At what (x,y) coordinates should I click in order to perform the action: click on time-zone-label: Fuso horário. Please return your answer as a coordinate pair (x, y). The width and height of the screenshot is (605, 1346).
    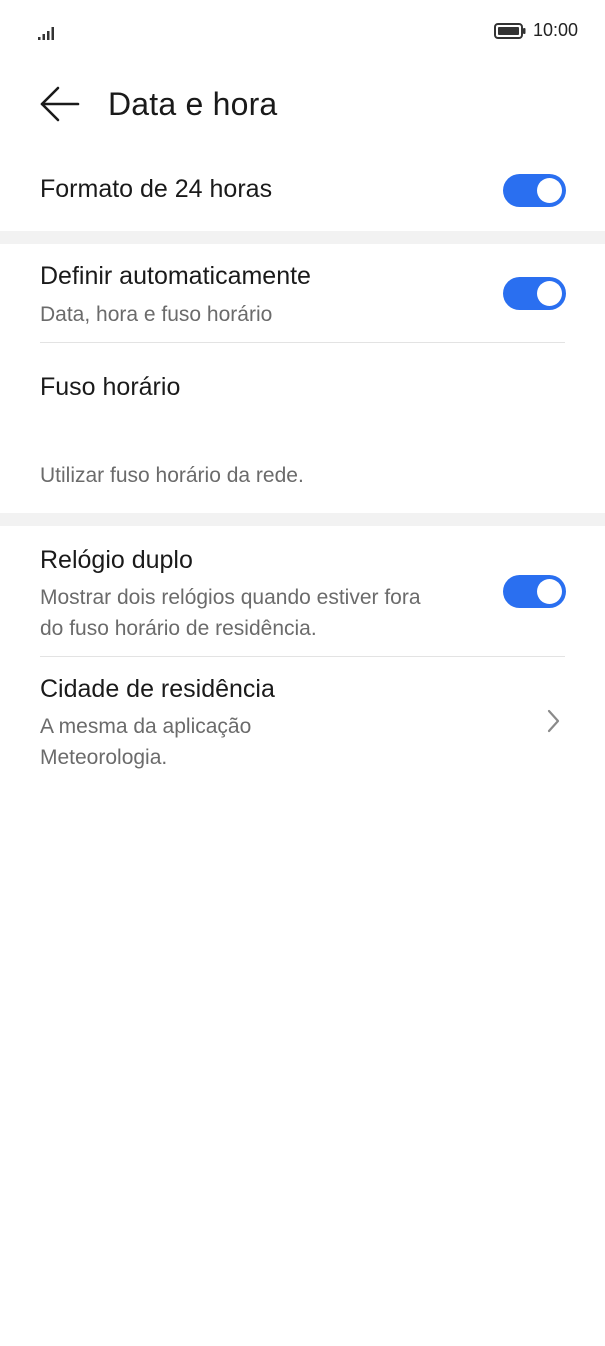
    Looking at the image, I should click on (110, 387).